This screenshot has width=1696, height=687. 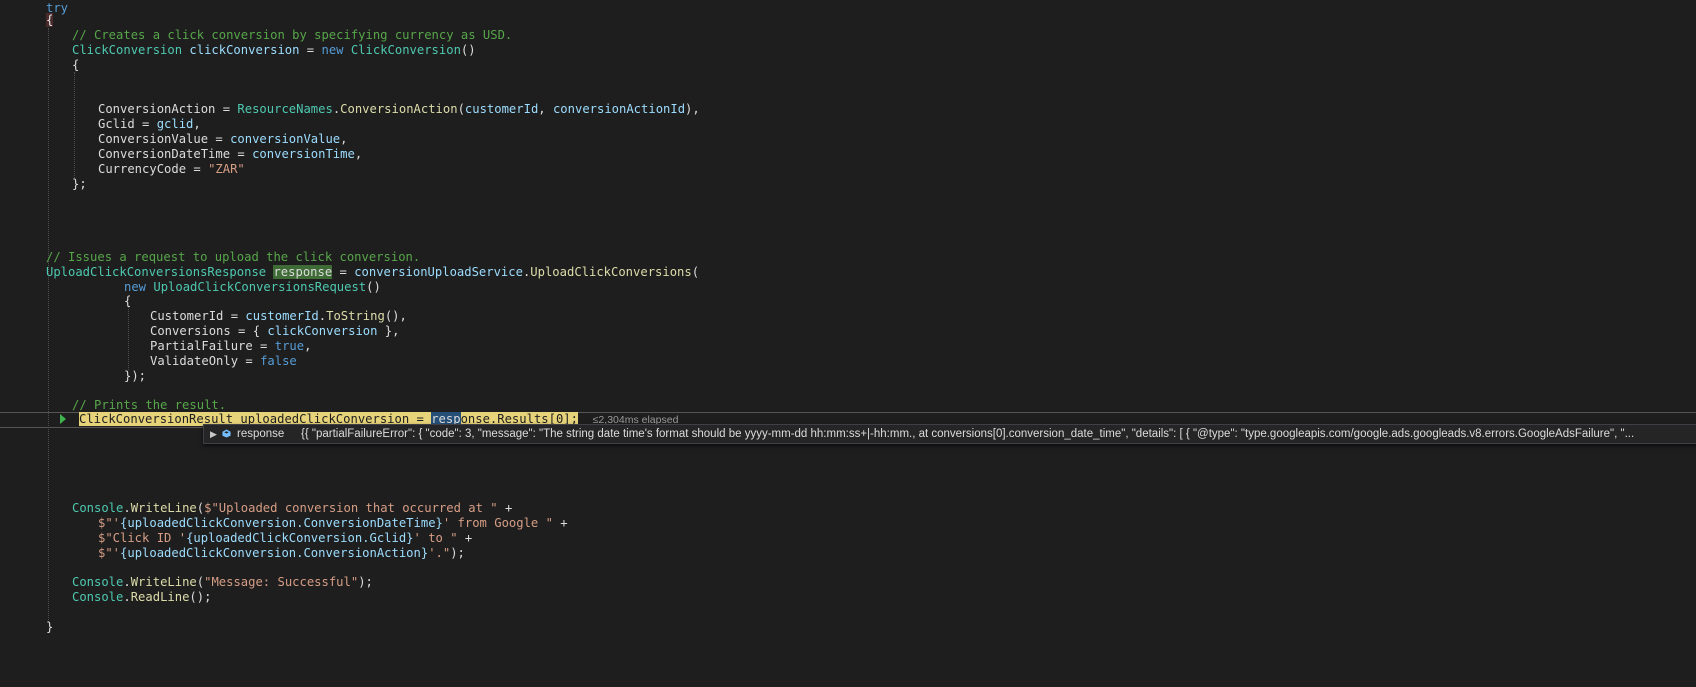 I want to click on type-name: UploadClickConversionsResponse, so click(x=156, y=272).